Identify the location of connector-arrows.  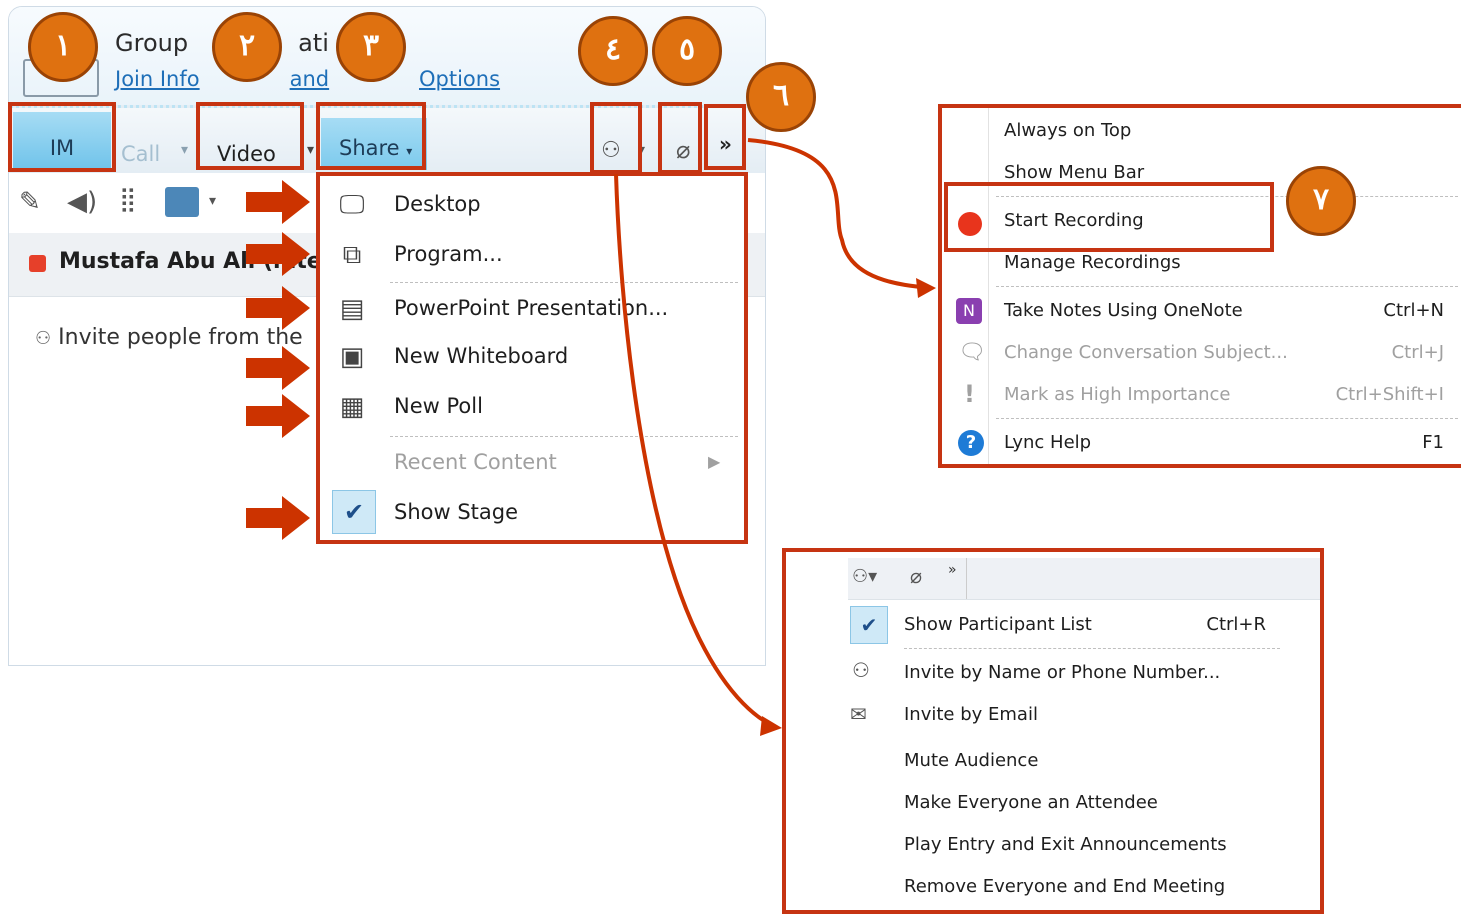
(775, 437).